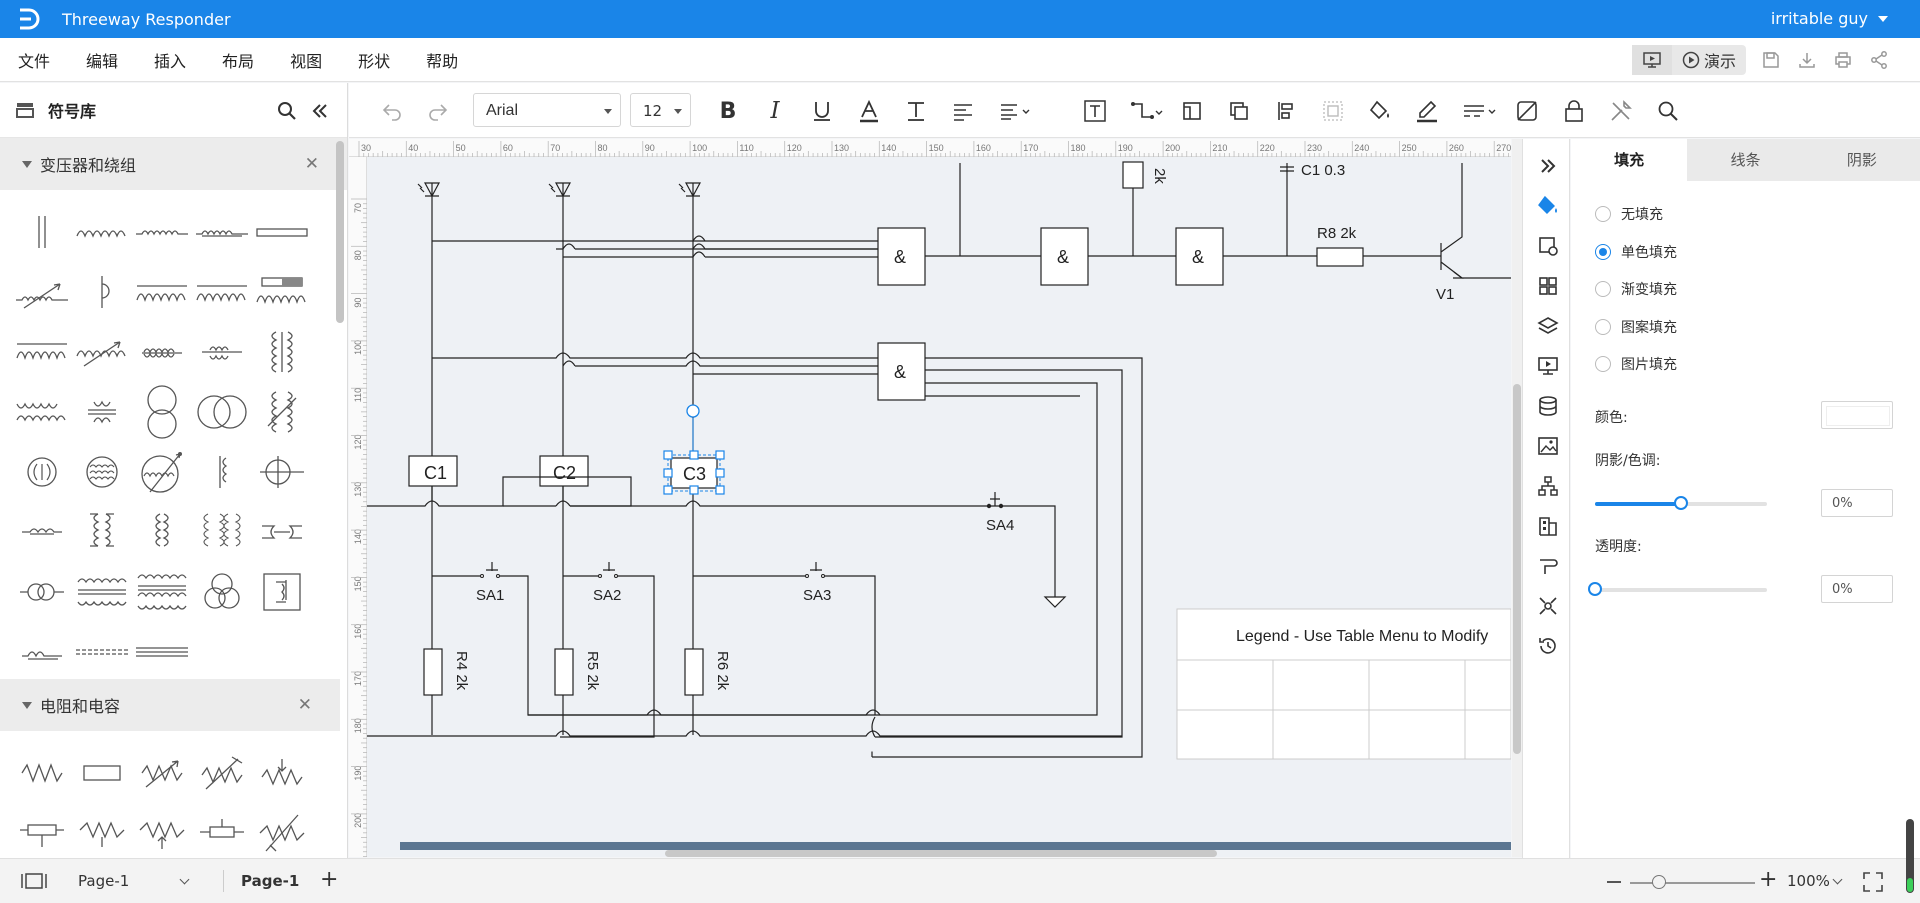 This screenshot has height=903, width=1920. What do you see at coordinates (1063, 257) in the screenshot?
I see `and-gate-2-label: &` at bounding box center [1063, 257].